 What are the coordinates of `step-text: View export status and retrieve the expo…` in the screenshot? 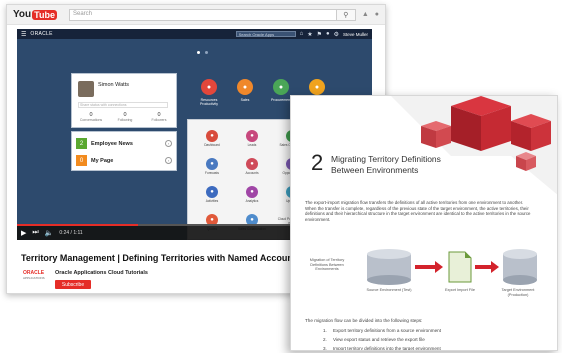 It's located at (379, 339).